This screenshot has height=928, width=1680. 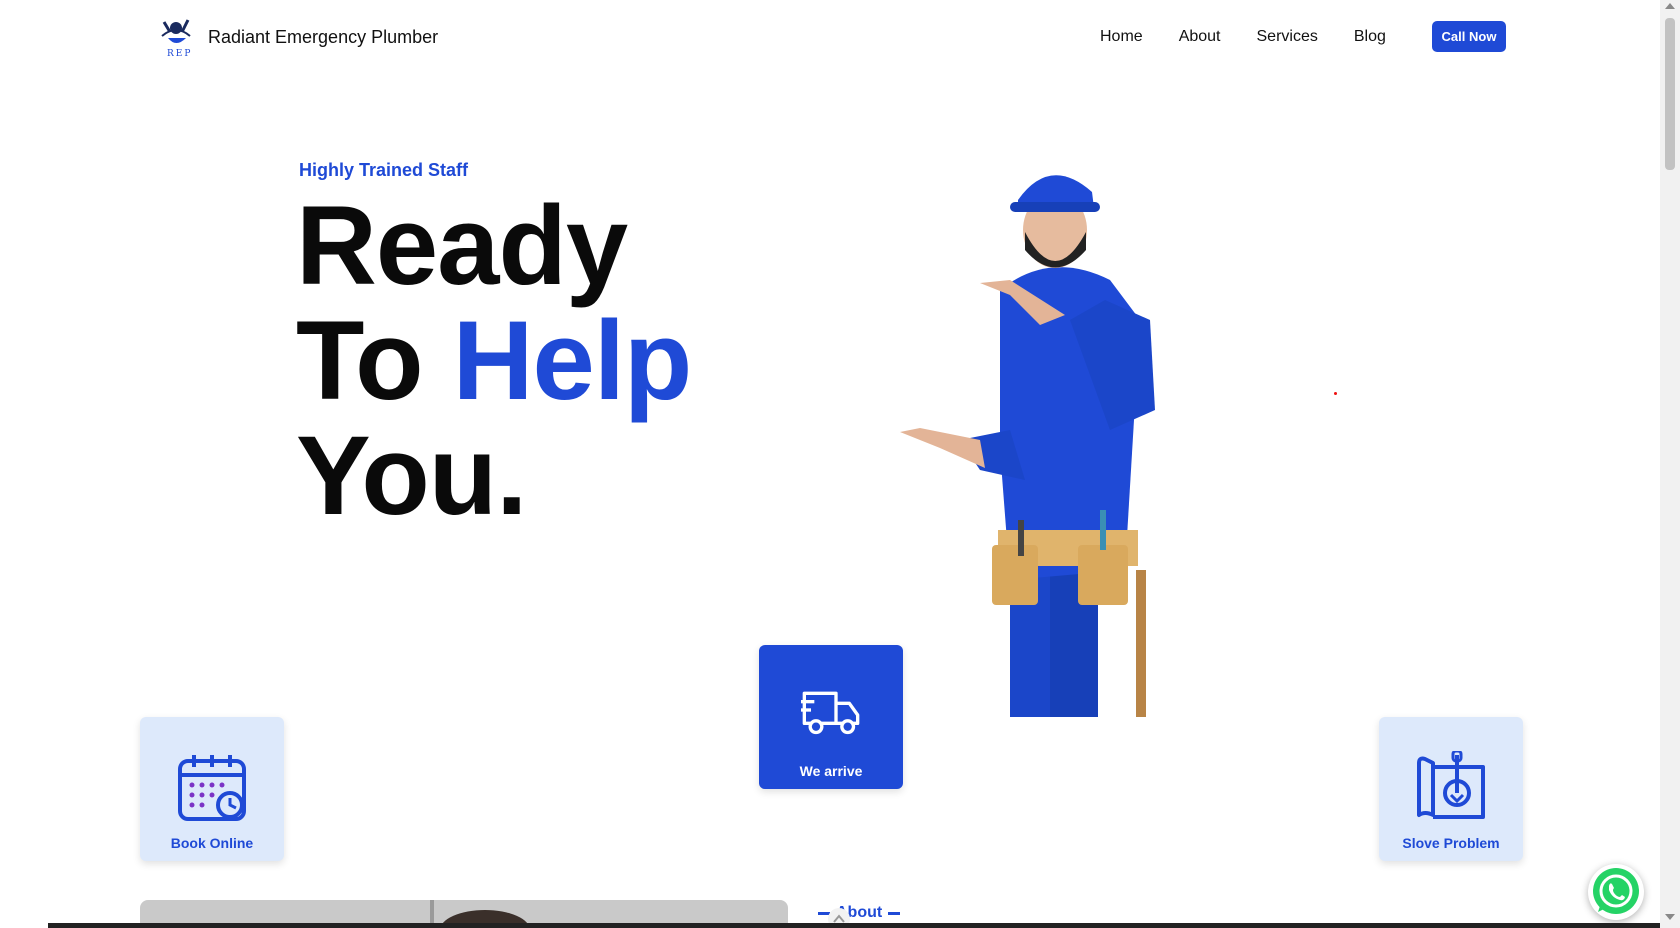 What do you see at coordinates (1670, 917) in the screenshot?
I see `scroll-down-arrow` at bounding box center [1670, 917].